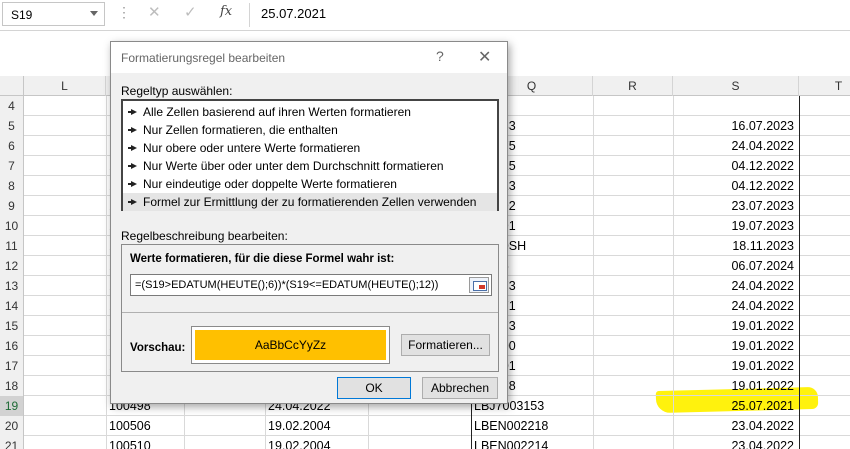 This screenshot has height=449, width=850. What do you see at coordinates (12, 266) in the screenshot?
I see `row-header: 12` at bounding box center [12, 266].